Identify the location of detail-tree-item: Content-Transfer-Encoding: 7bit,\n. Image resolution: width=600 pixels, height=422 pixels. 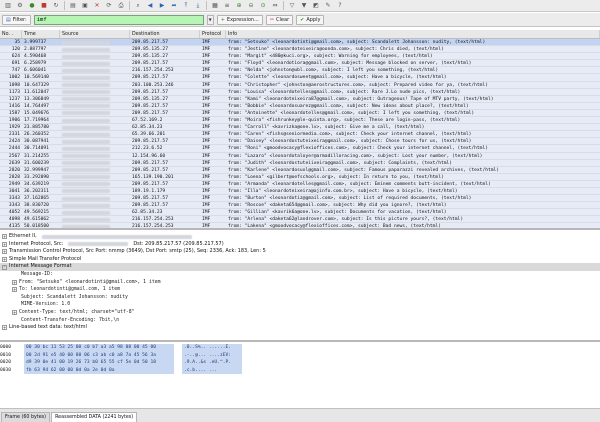
(300, 321).